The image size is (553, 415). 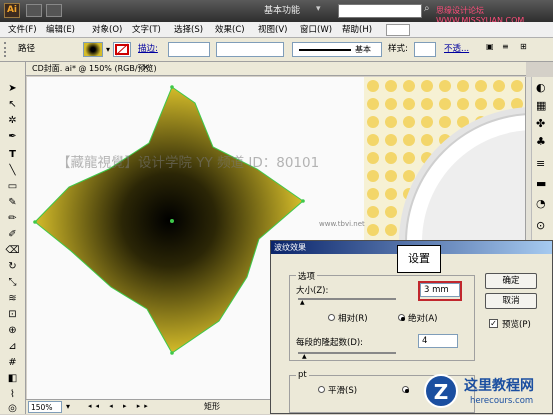 What do you see at coordinates (12, 330) in the screenshot?
I see `shape-builder-tool-icon: ⊕` at bounding box center [12, 330].